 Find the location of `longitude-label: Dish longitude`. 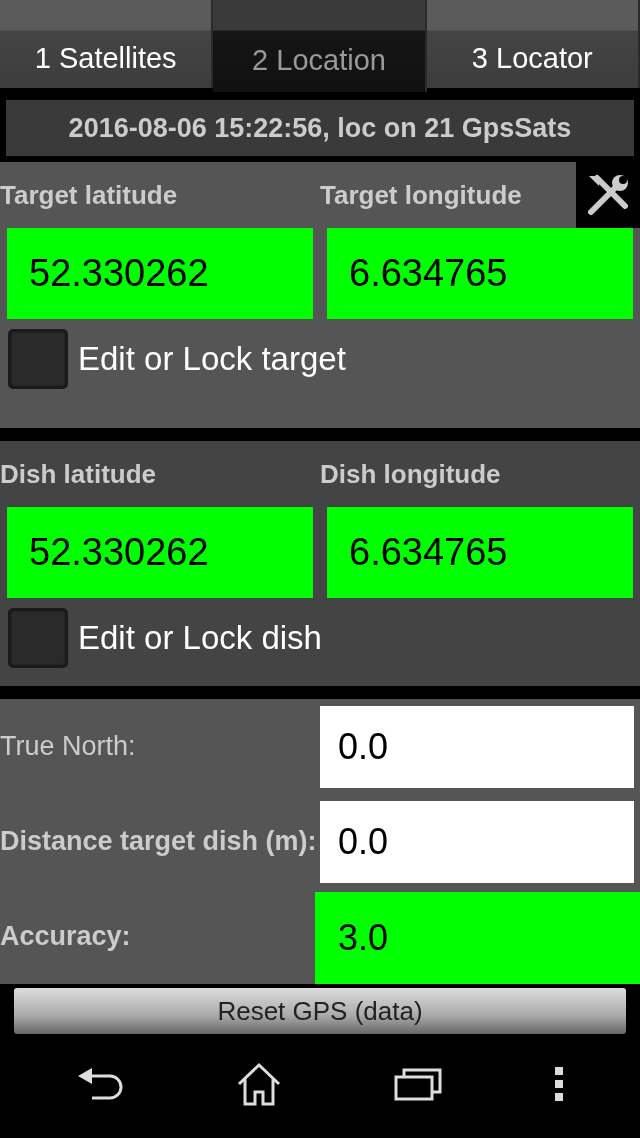

longitude-label: Dish longitude is located at coordinates (410, 474).